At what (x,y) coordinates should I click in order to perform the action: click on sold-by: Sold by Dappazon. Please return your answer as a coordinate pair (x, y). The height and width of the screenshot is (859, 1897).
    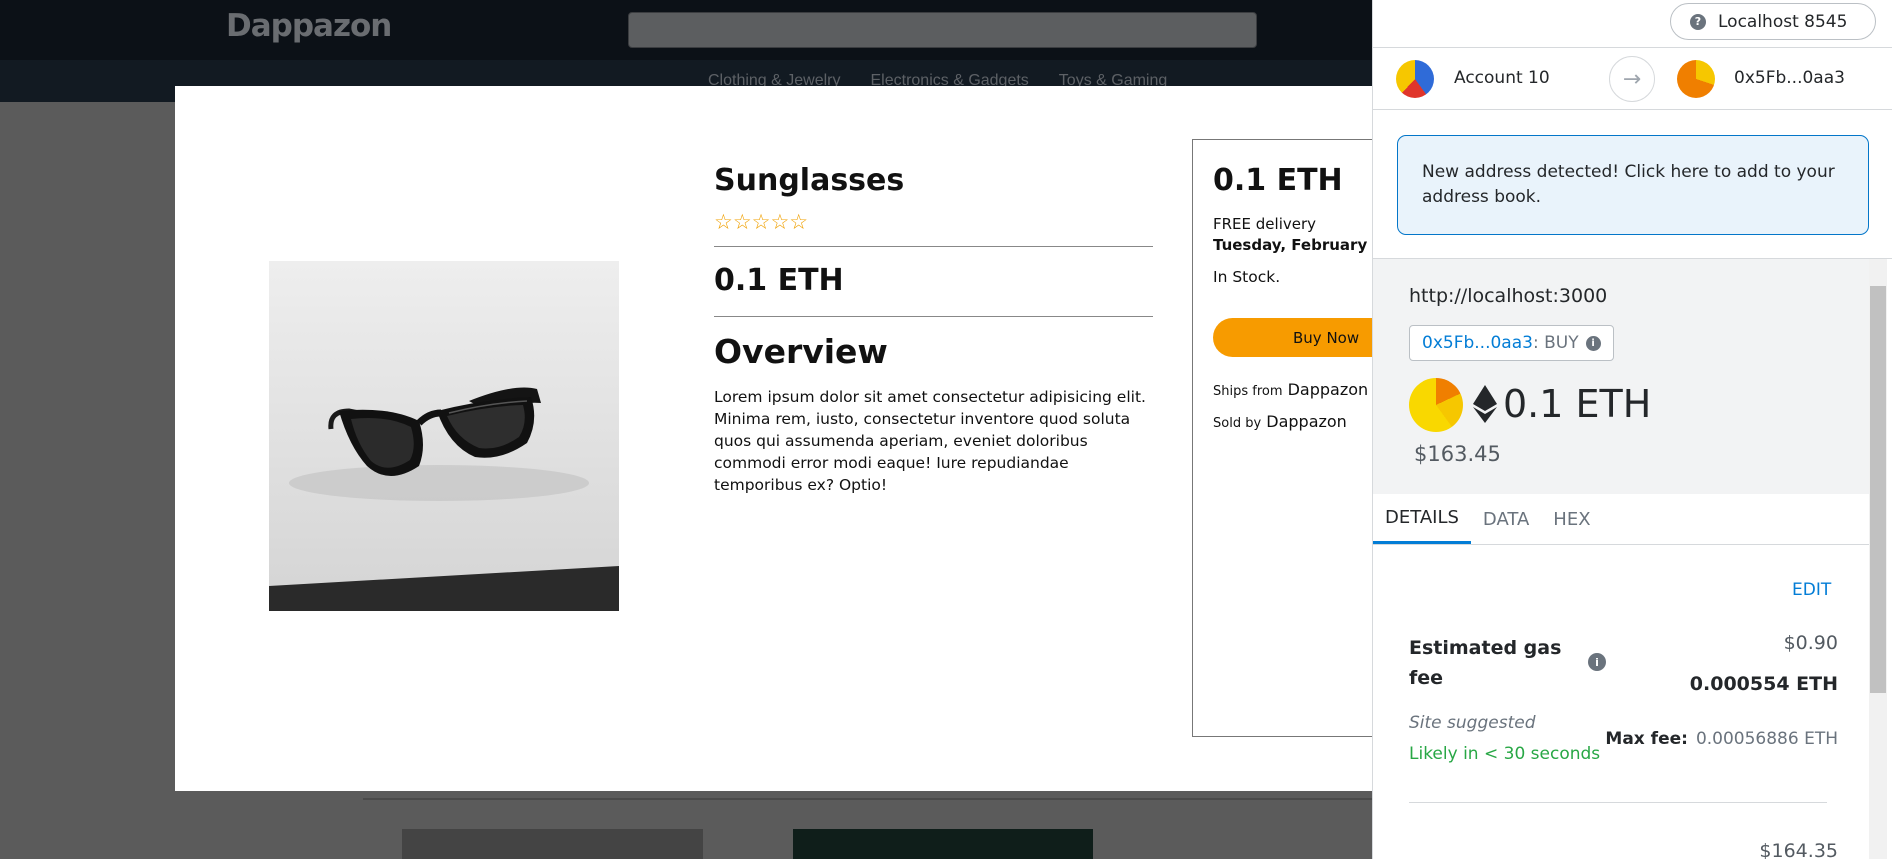
    Looking at the image, I should click on (1280, 421).